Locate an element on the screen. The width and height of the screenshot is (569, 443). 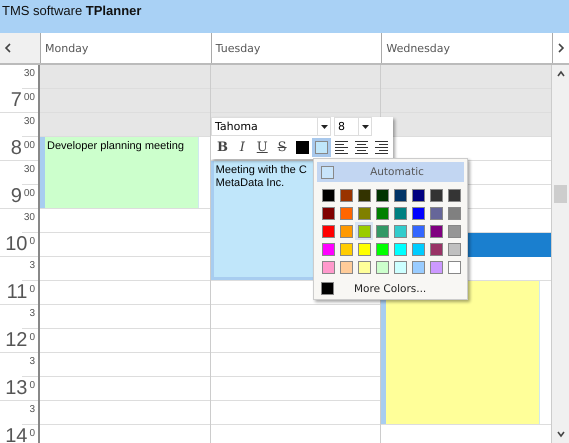
hour-label: 8 is located at coordinates (16, 148).